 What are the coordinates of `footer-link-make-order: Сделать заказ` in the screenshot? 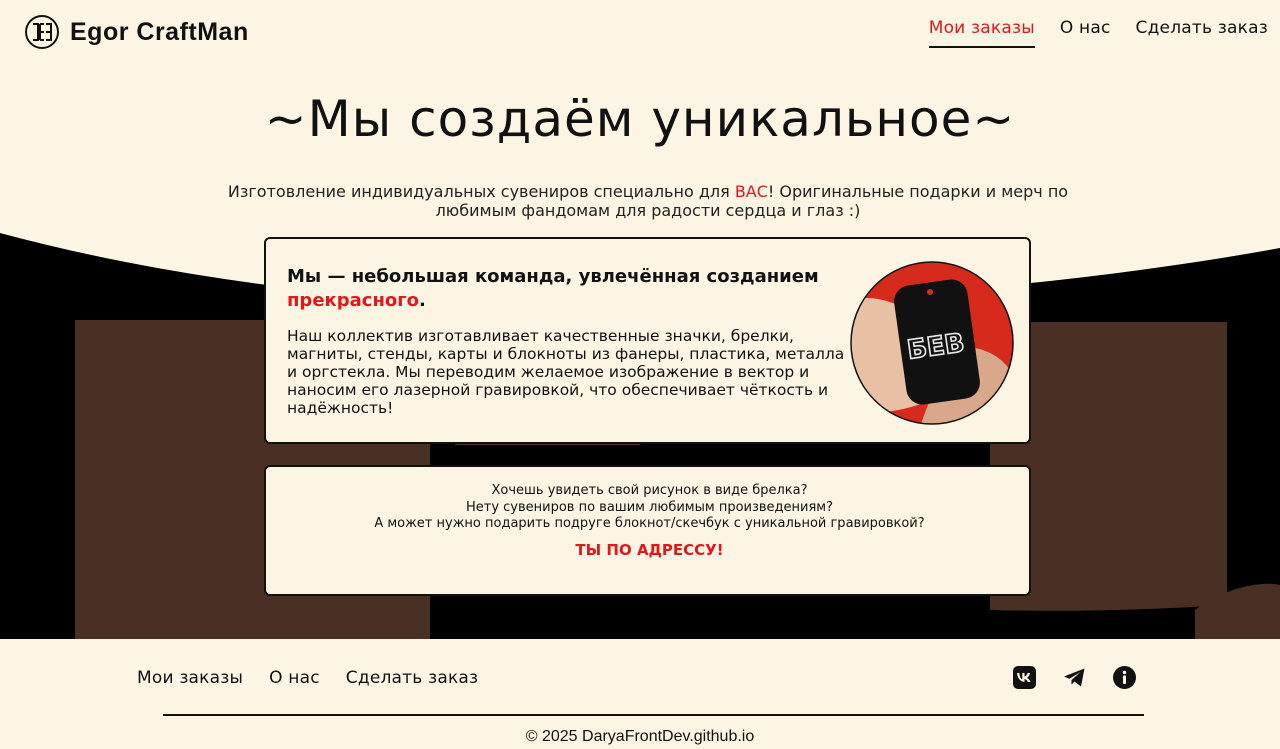 It's located at (412, 678).